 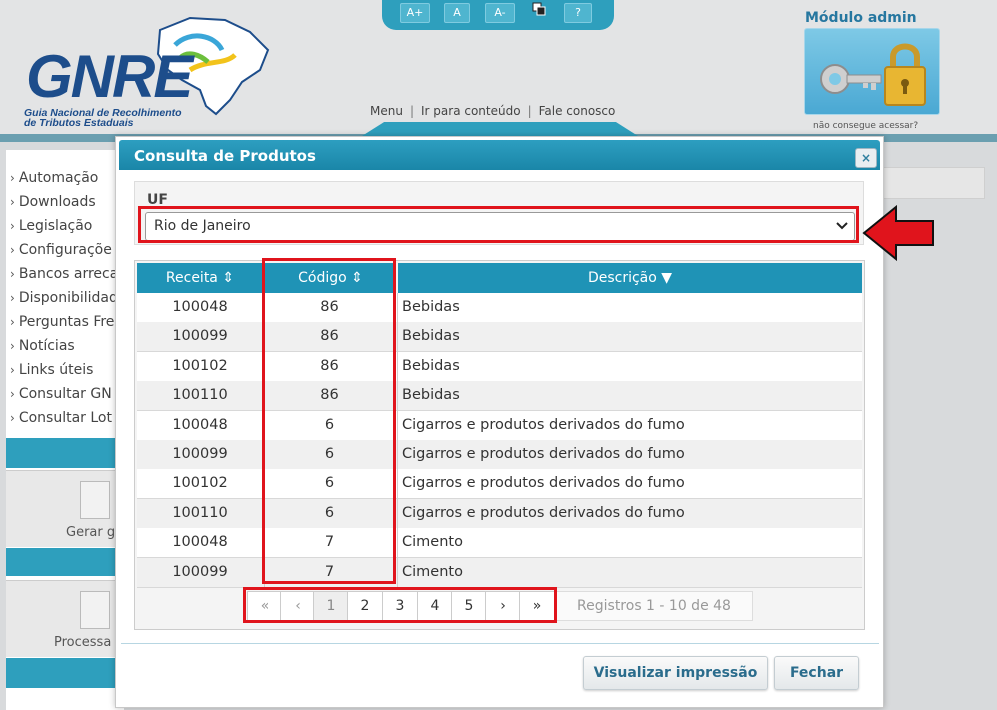 I want to click on sidebar-card-label: Gerar g, so click(x=91, y=532).